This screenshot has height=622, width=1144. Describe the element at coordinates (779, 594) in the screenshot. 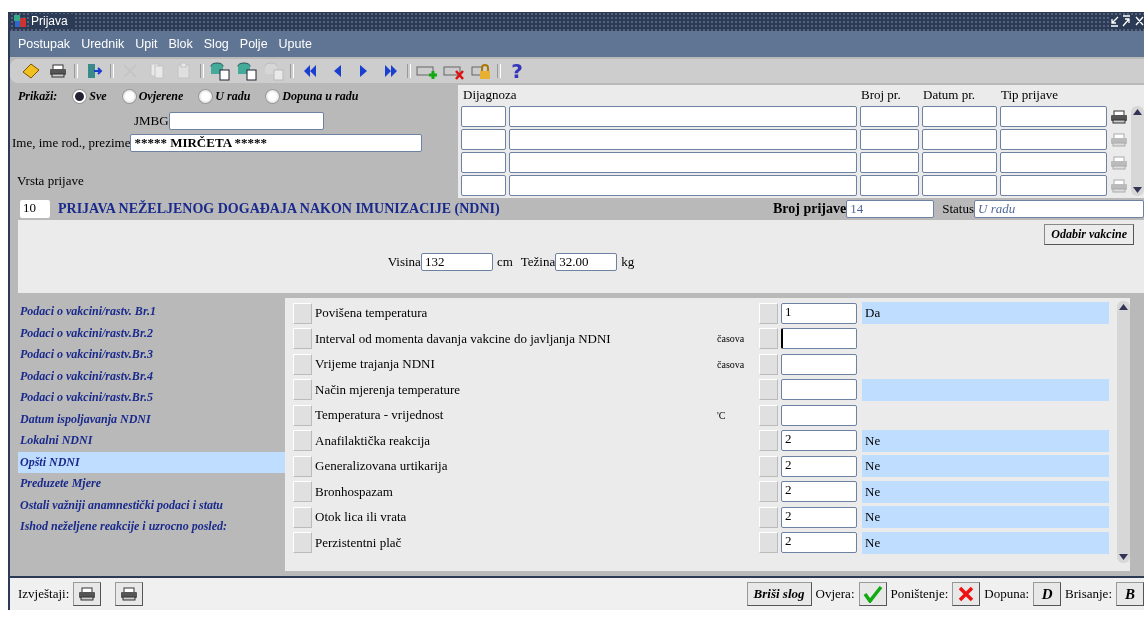

I see `delete-record-button: Briši slog` at that location.